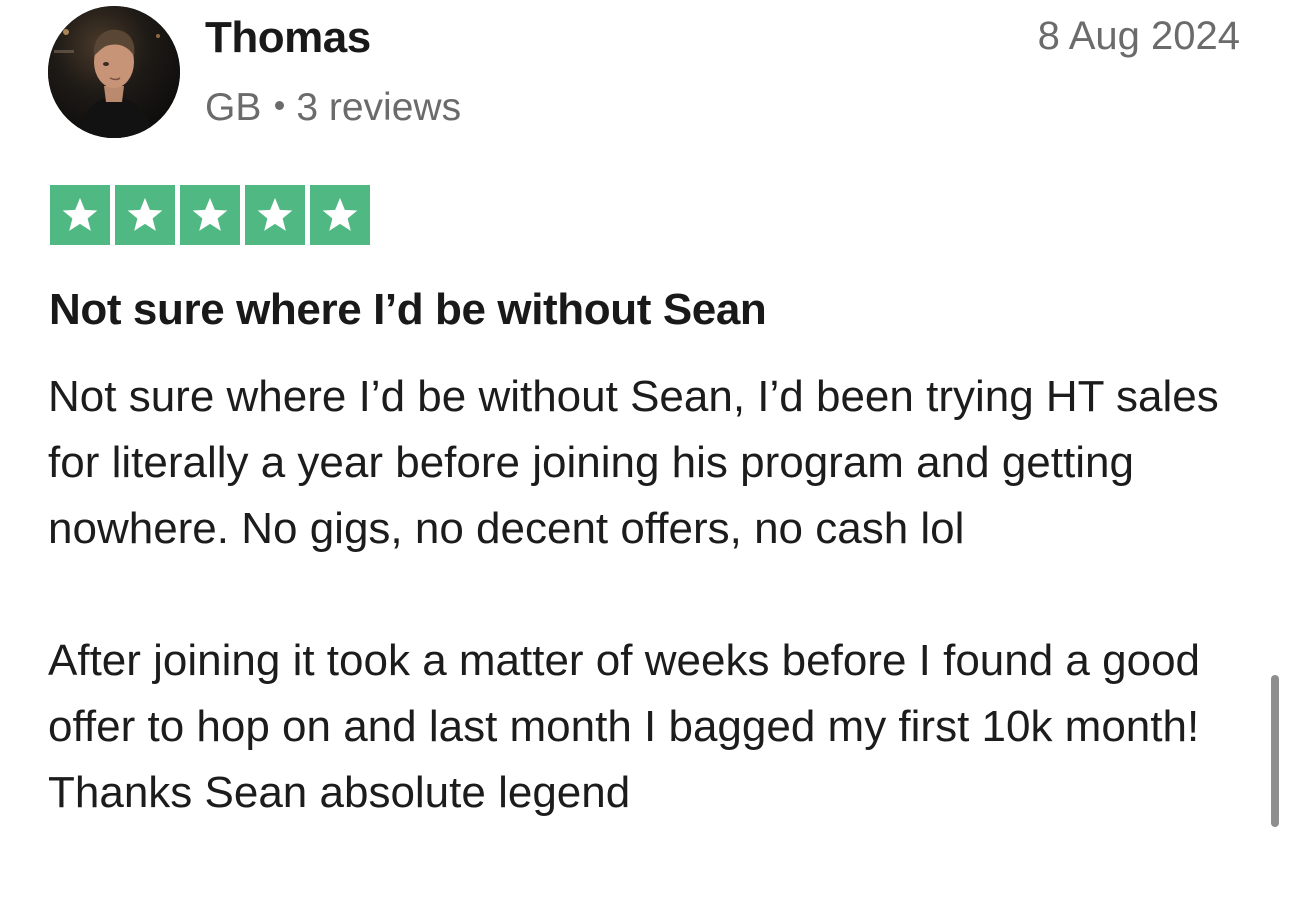 This screenshot has height=898, width=1290. I want to click on star-rating, so click(210, 215).